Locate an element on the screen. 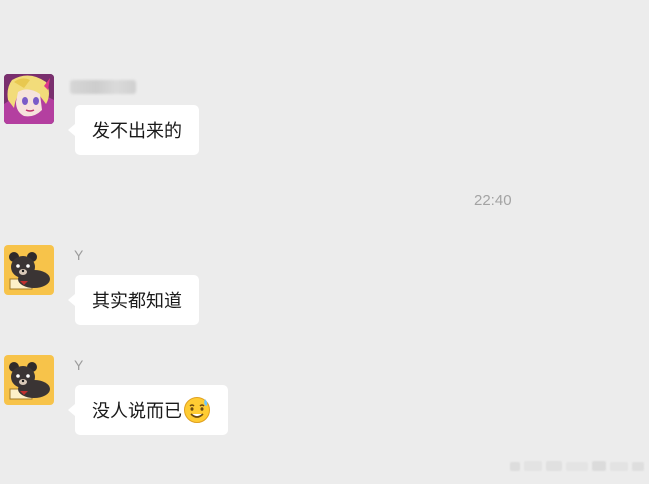 Image resolution: width=649 pixels, height=484 pixels. message-bubble: 没人说而已 is located at coordinates (148, 410).